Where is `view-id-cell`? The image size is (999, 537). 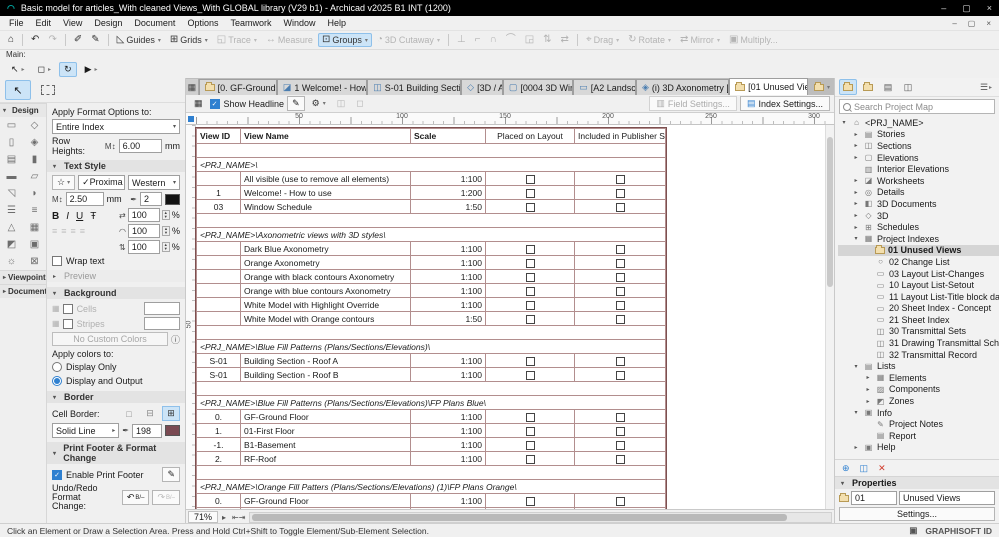
view-id-cell is located at coordinates (218, 262).